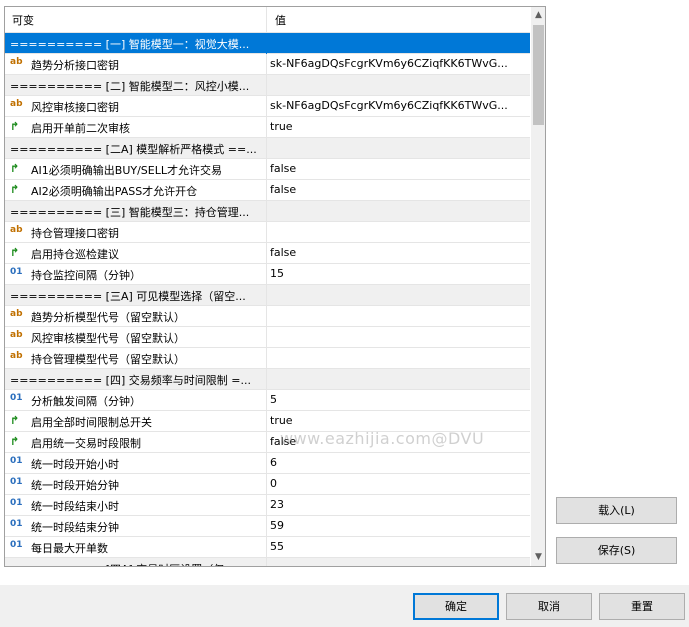 The width and height of the screenshot is (689, 627). What do you see at coordinates (137, 485) in the screenshot?
I see `parameter-name: 01 统一时段开始分钟` at bounding box center [137, 485].